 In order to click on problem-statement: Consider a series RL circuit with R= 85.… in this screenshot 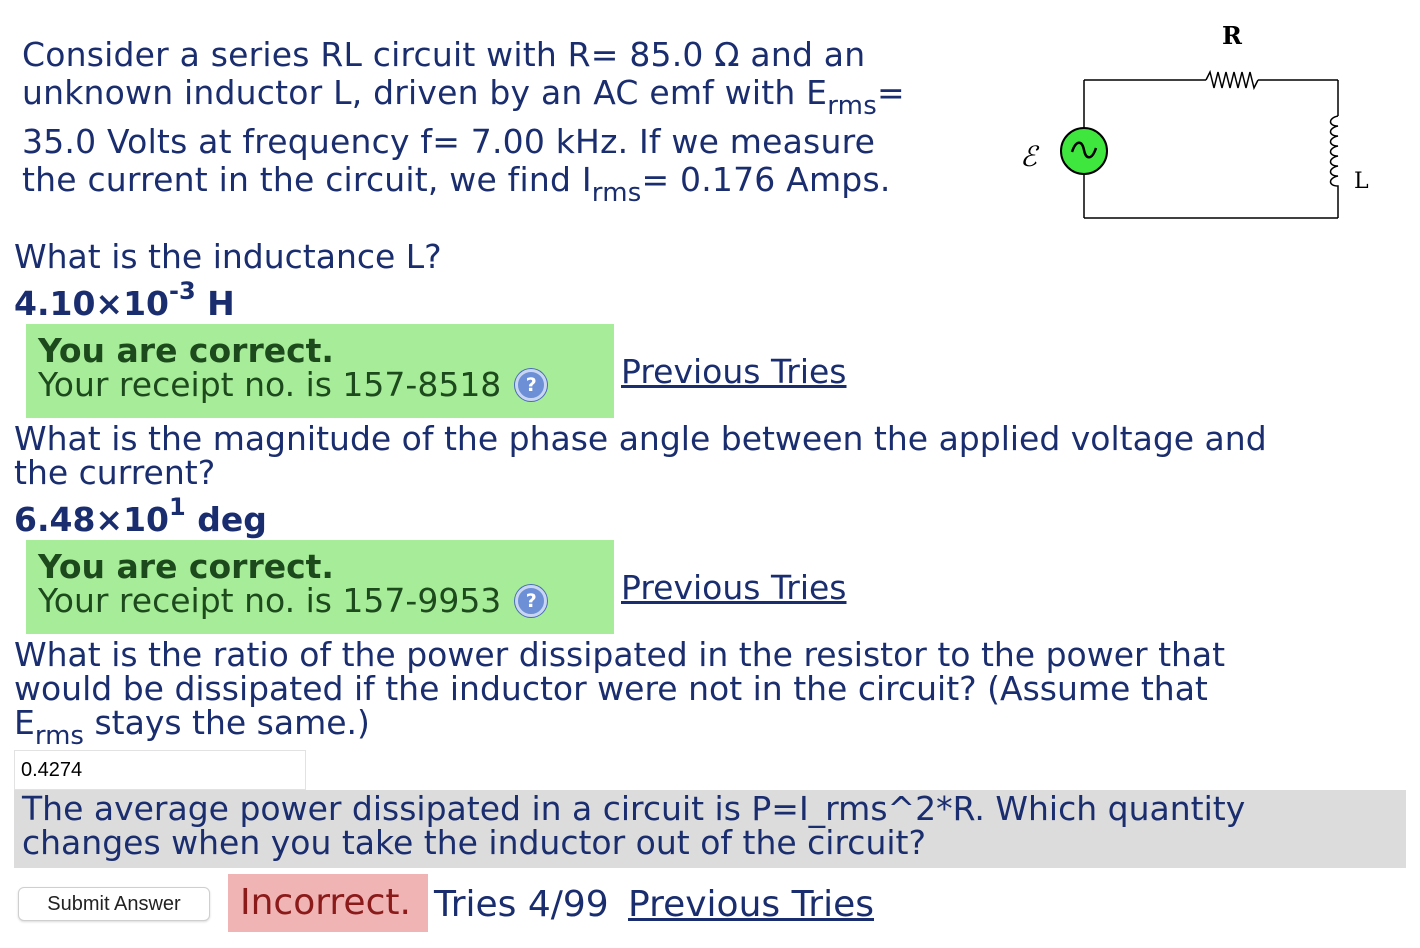, I will do `click(522, 122)`.